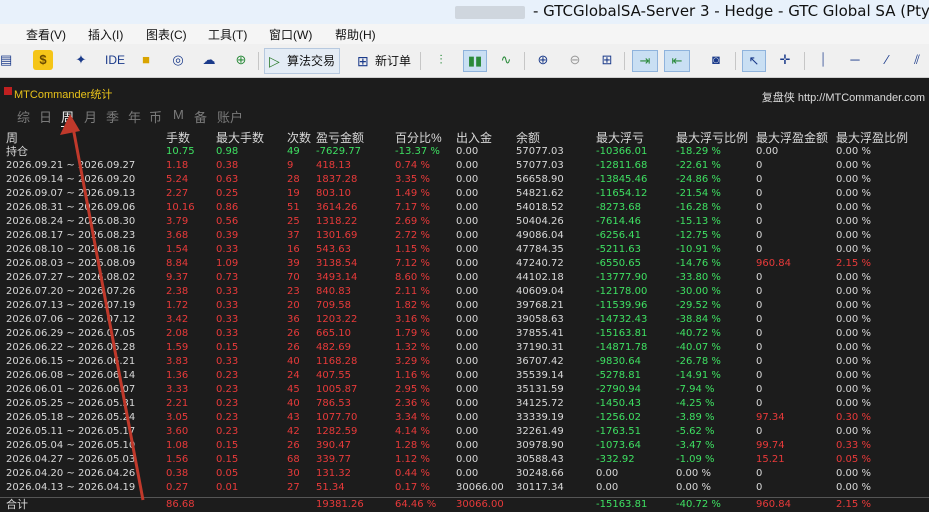 This screenshot has width=929, height=512. I want to click on cell-max-float-profit: 0, so click(759, 179).